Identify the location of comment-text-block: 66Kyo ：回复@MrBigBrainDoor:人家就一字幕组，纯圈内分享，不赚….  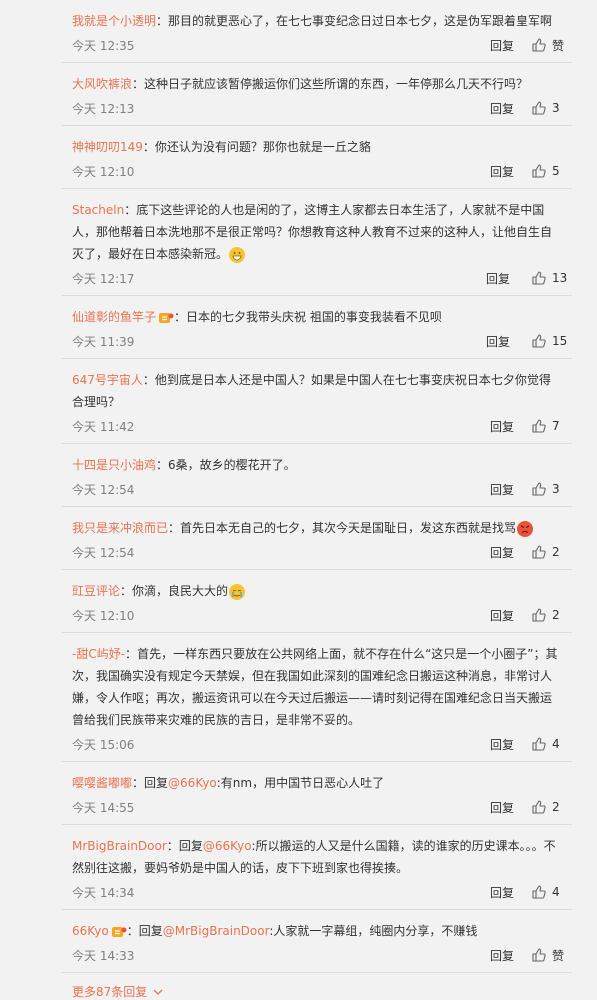
(322, 931).